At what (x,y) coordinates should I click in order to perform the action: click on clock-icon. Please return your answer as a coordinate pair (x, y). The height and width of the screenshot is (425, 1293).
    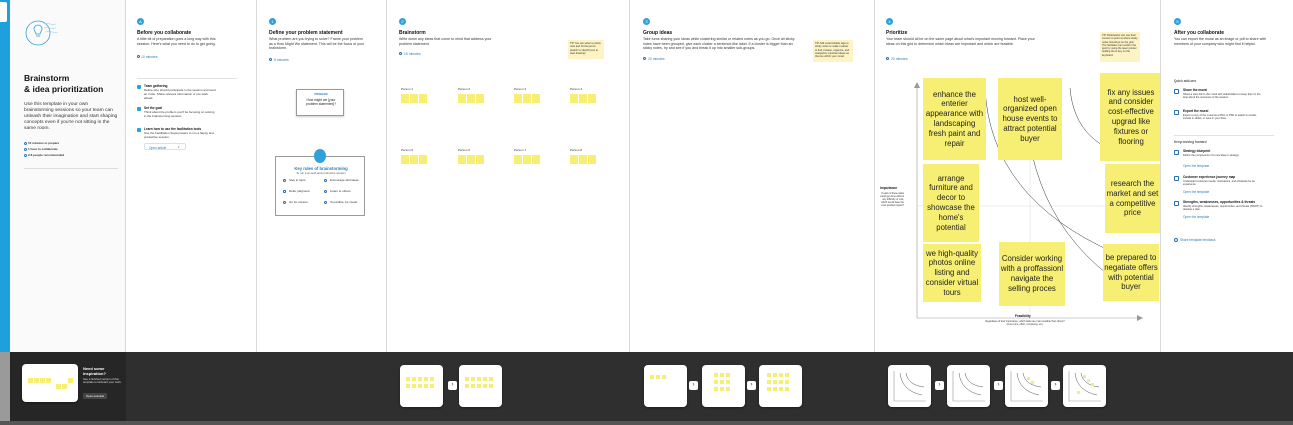
    Looking at the image, I should click on (138, 56).